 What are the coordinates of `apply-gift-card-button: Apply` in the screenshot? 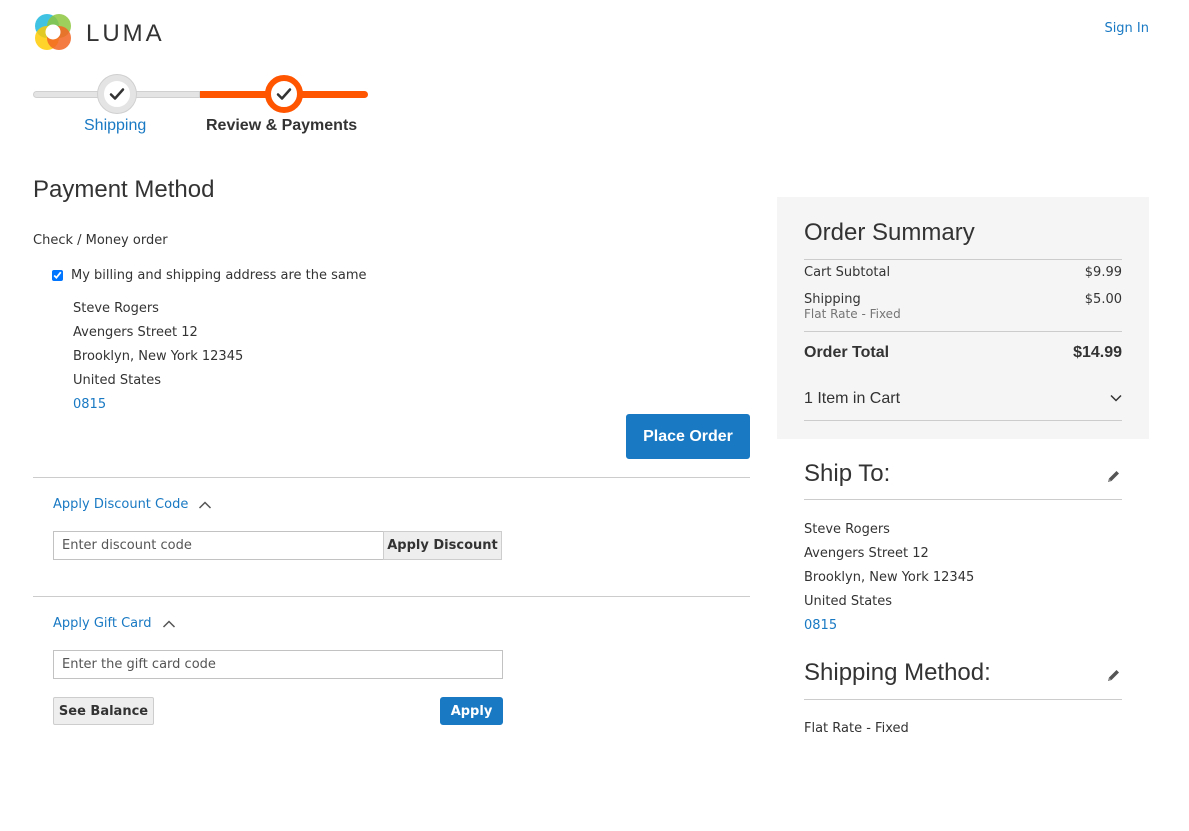 It's located at (471, 711).